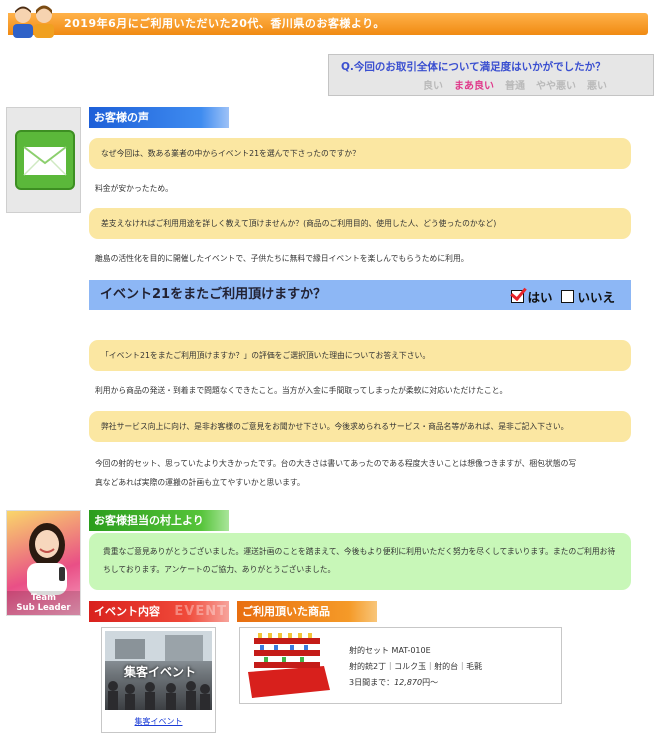 The width and height of the screenshot is (661, 739). I want to click on staff-tag-role: Sub Leader, so click(43, 608).